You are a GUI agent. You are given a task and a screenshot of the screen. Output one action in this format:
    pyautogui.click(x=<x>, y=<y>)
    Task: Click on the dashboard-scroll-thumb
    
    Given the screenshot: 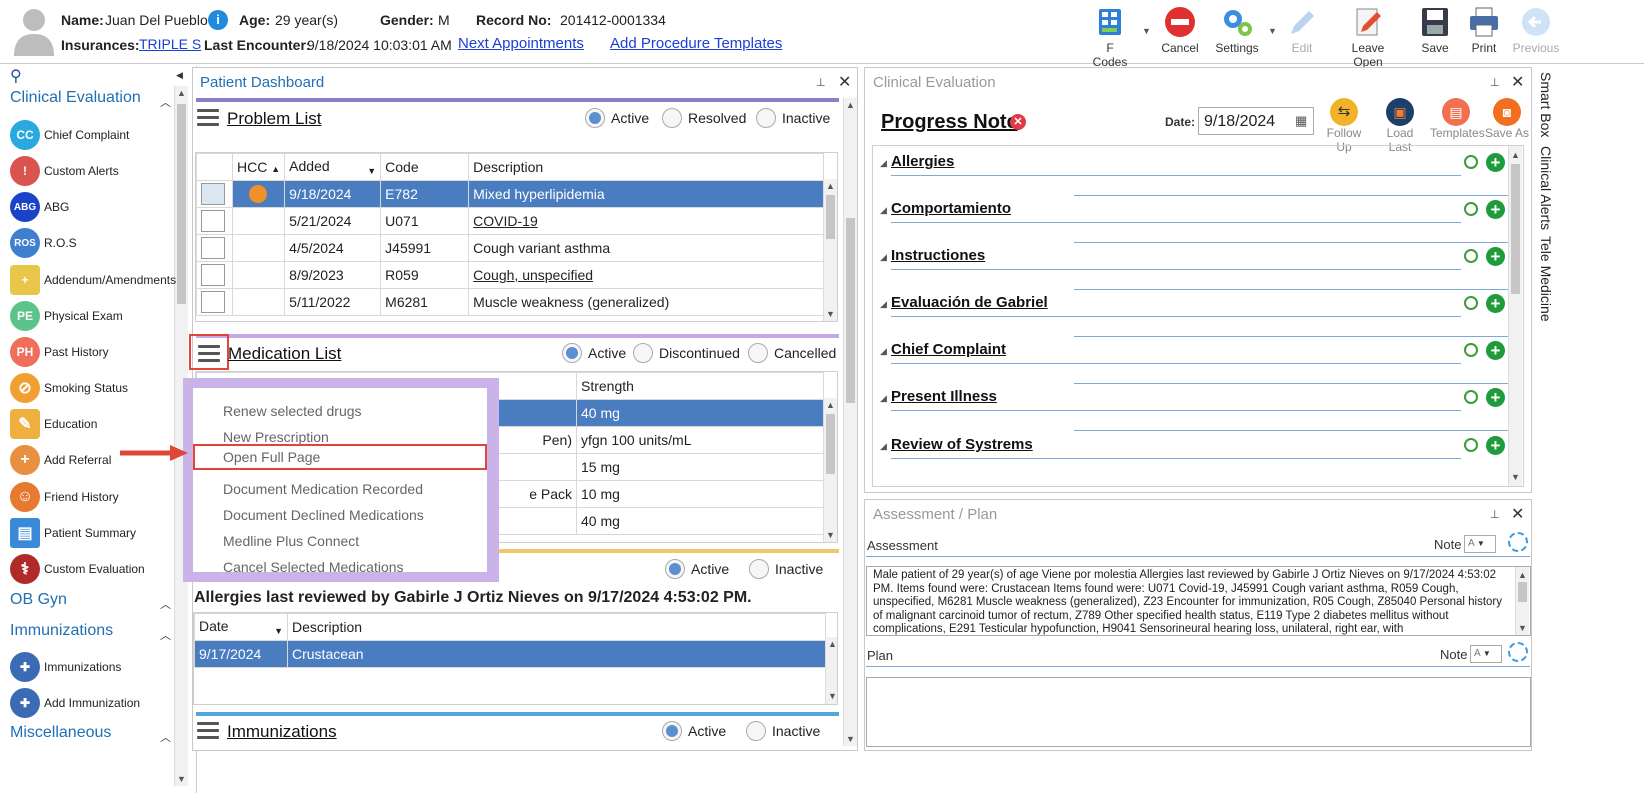 What is the action you would take?
    pyautogui.click(x=850, y=310)
    